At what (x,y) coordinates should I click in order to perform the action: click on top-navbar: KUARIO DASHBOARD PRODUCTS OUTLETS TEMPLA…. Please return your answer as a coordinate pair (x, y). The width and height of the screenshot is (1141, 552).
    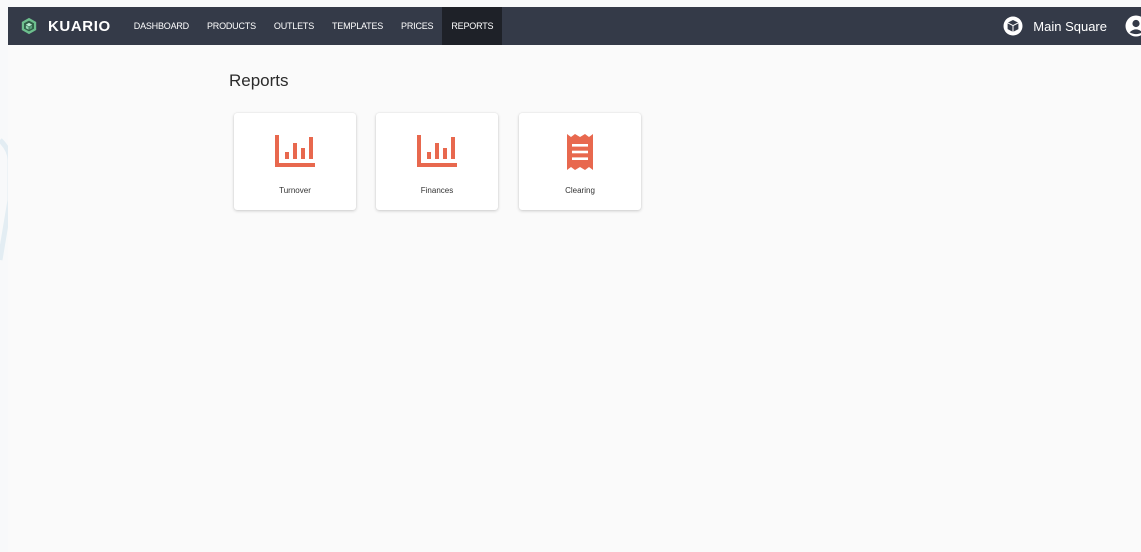
    Looking at the image, I should click on (574, 26).